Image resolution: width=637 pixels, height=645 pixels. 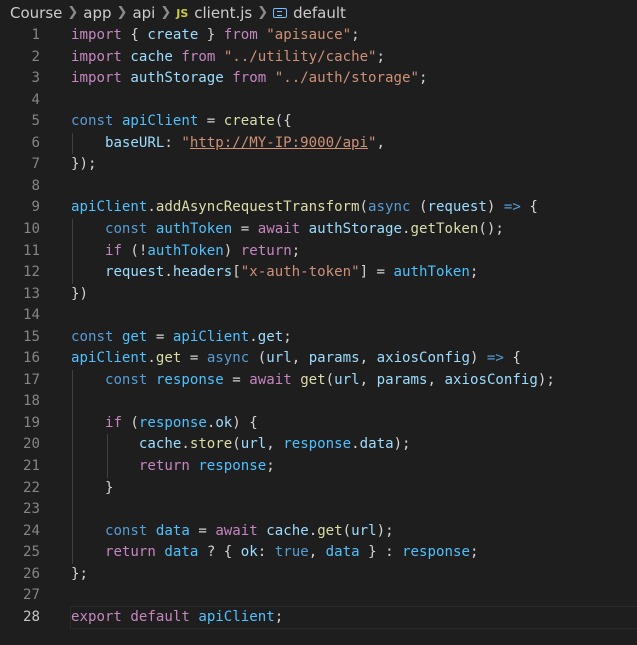 I want to click on code-token: (!, so click(x=134, y=250).